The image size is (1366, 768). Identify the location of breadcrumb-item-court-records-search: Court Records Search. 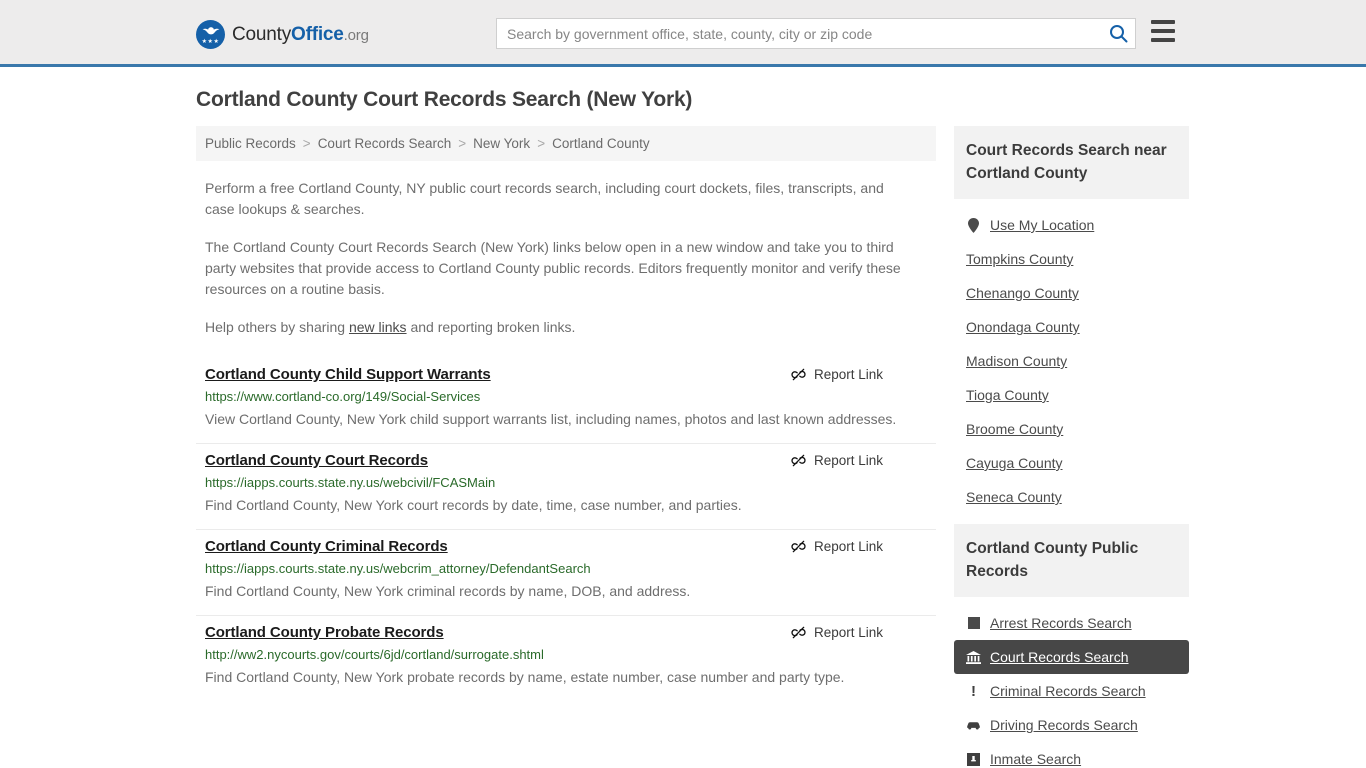
(385, 143).